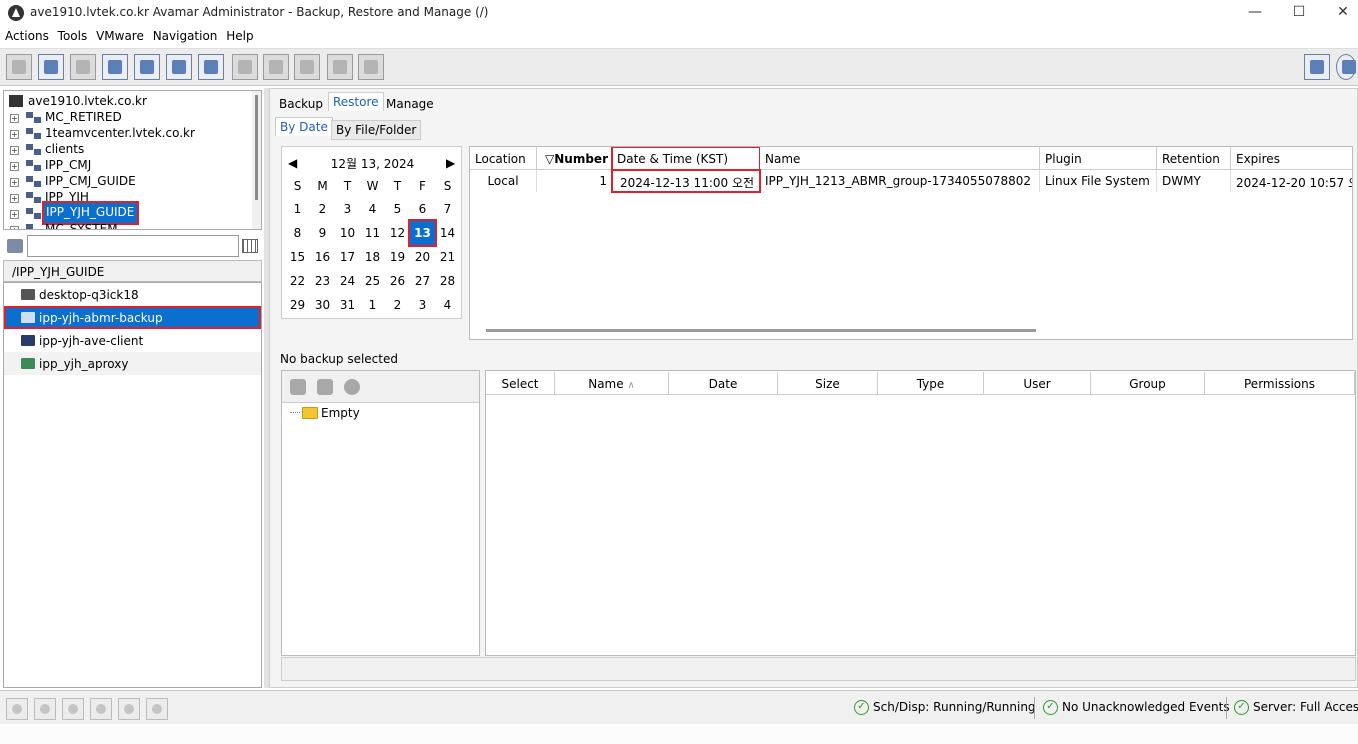 Image resolution: width=1358 pixels, height=744 pixels. What do you see at coordinates (1037, 383) in the screenshot?
I see `column-header-user: User` at bounding box center [1037, 383].